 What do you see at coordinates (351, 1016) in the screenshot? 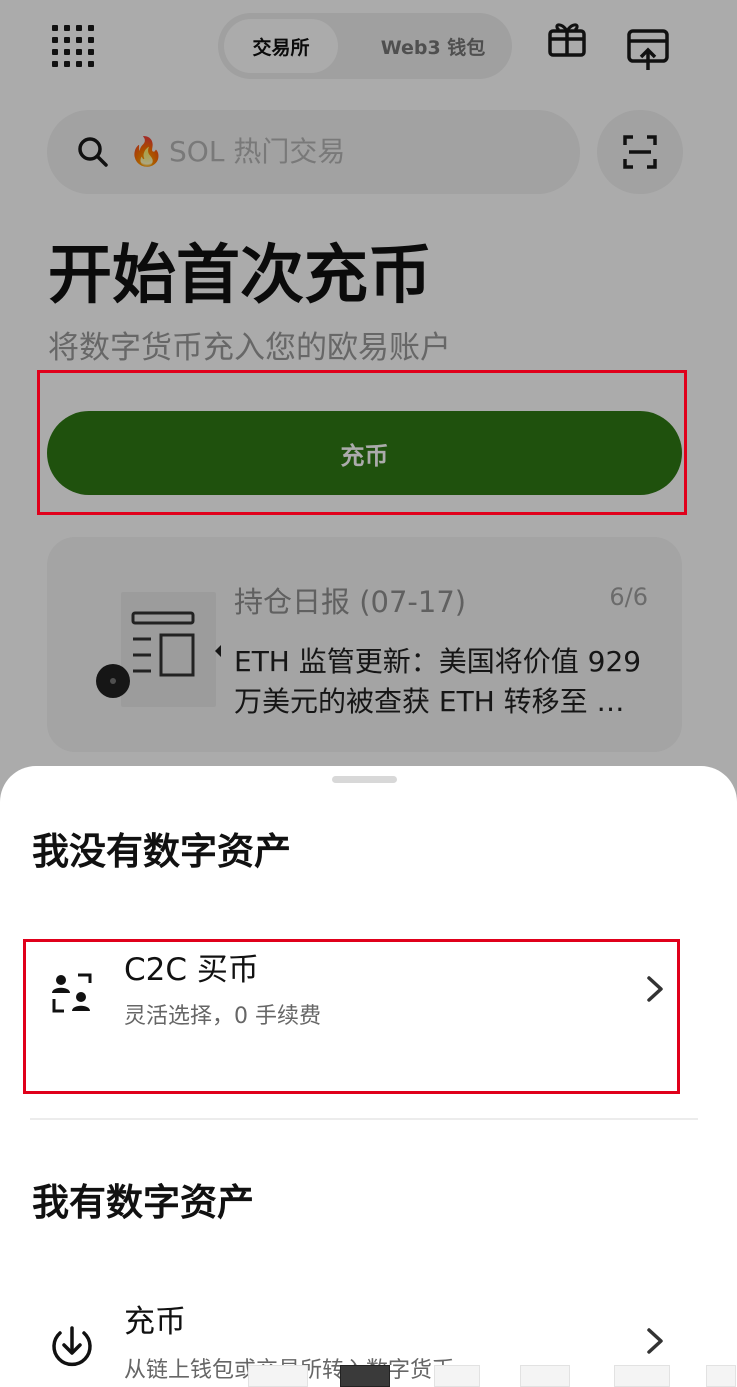
I see `highlight-box-c2c` at bounding box center [351, 1016].